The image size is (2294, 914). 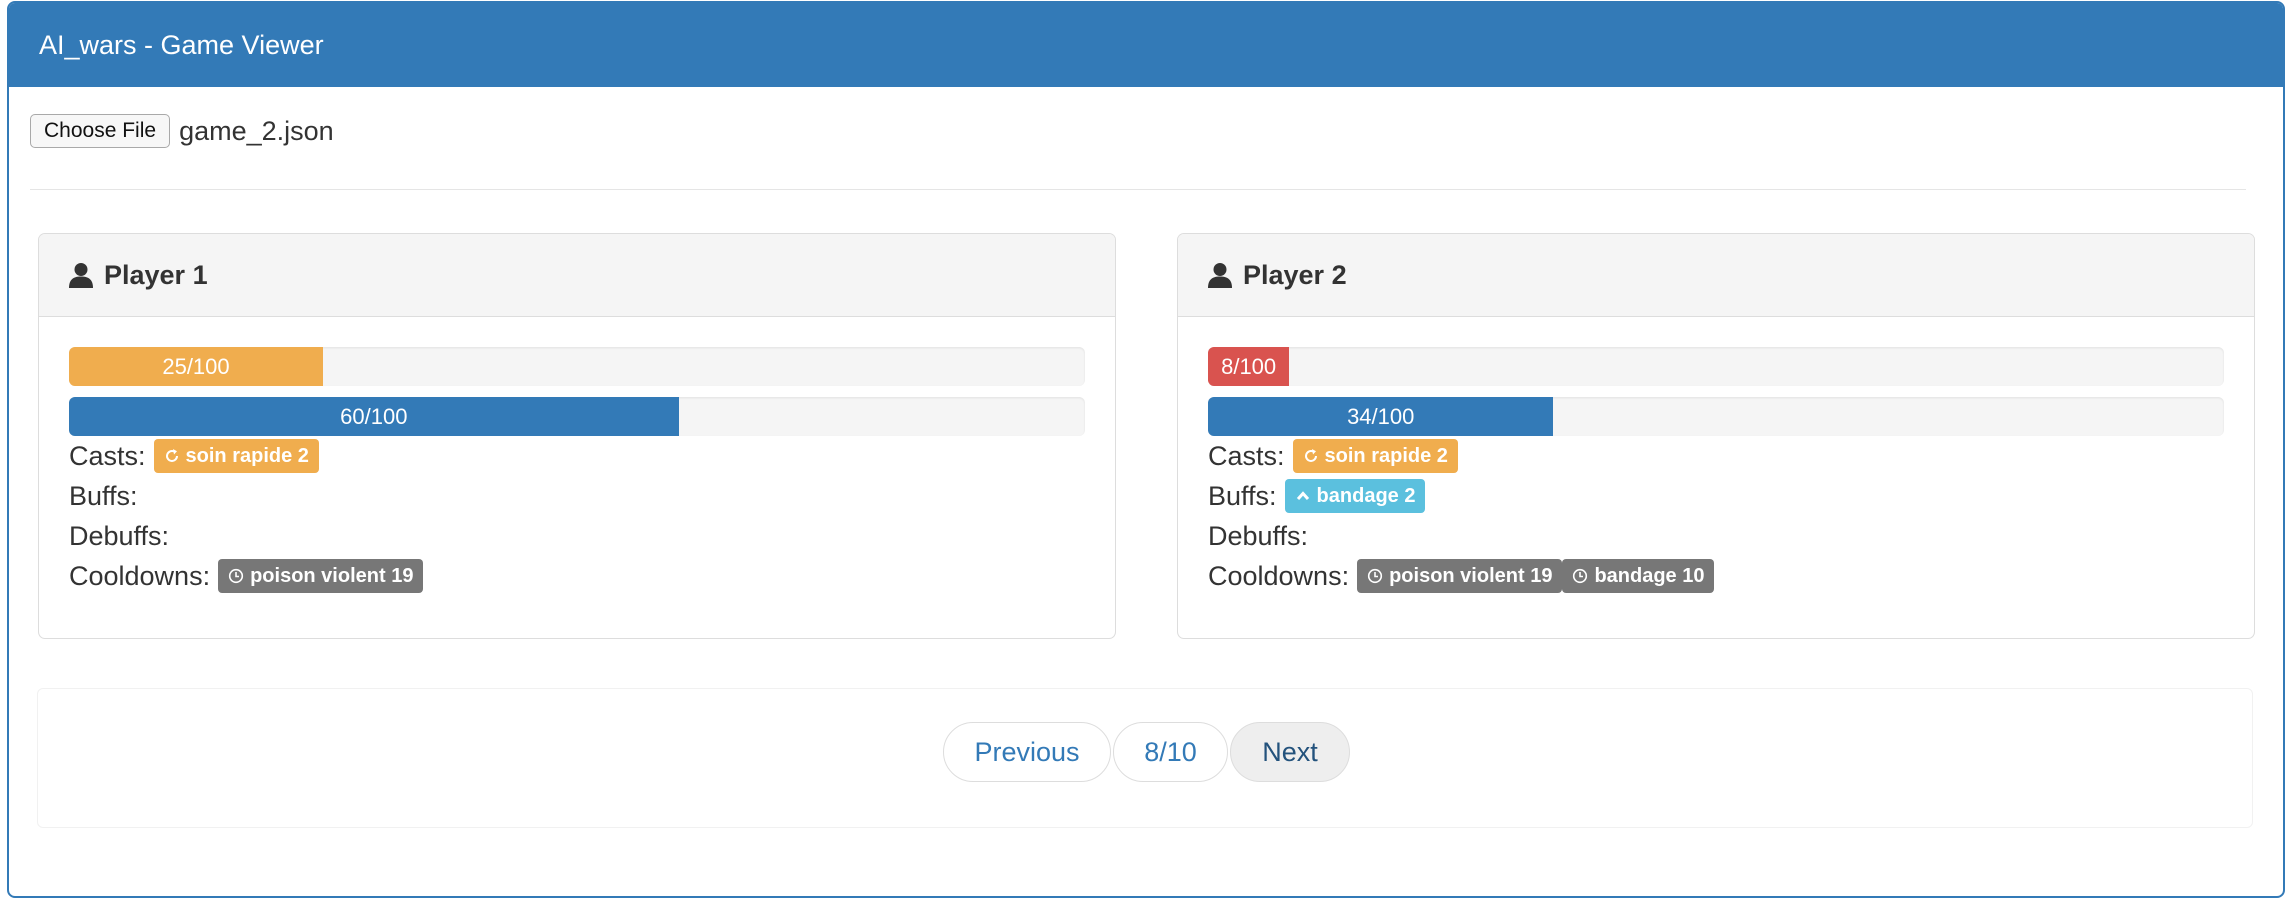 What do you see at coordinates (1716, 456) in the screenshot?
I see `player-2-casts-row: Casts: soin rapide 2` at bounding box center [1716, 456].